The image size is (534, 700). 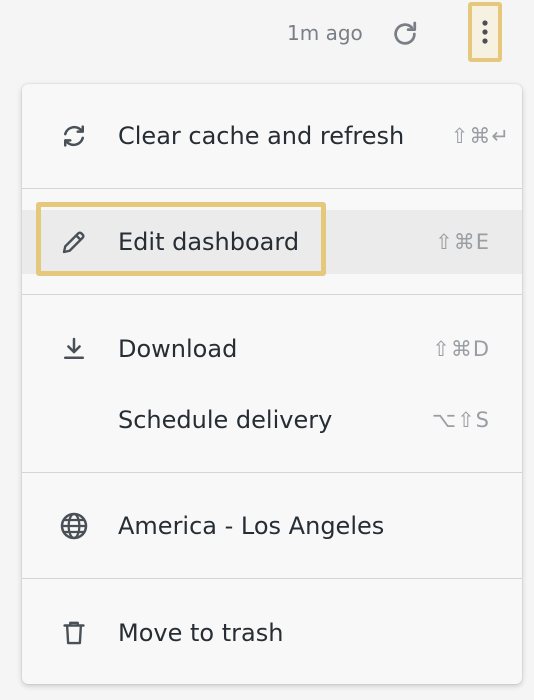 What do you see at coordinates (272, 349) in the screenshot?
I see `menu-item-download: Download ⇧⌘D` at bounding box center [272, 349].